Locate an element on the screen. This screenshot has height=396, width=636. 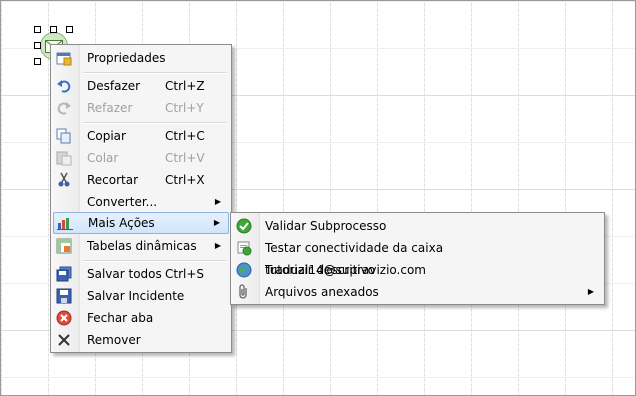
menu-label: Validar Subprocesso is located at coordinates (326, 226).